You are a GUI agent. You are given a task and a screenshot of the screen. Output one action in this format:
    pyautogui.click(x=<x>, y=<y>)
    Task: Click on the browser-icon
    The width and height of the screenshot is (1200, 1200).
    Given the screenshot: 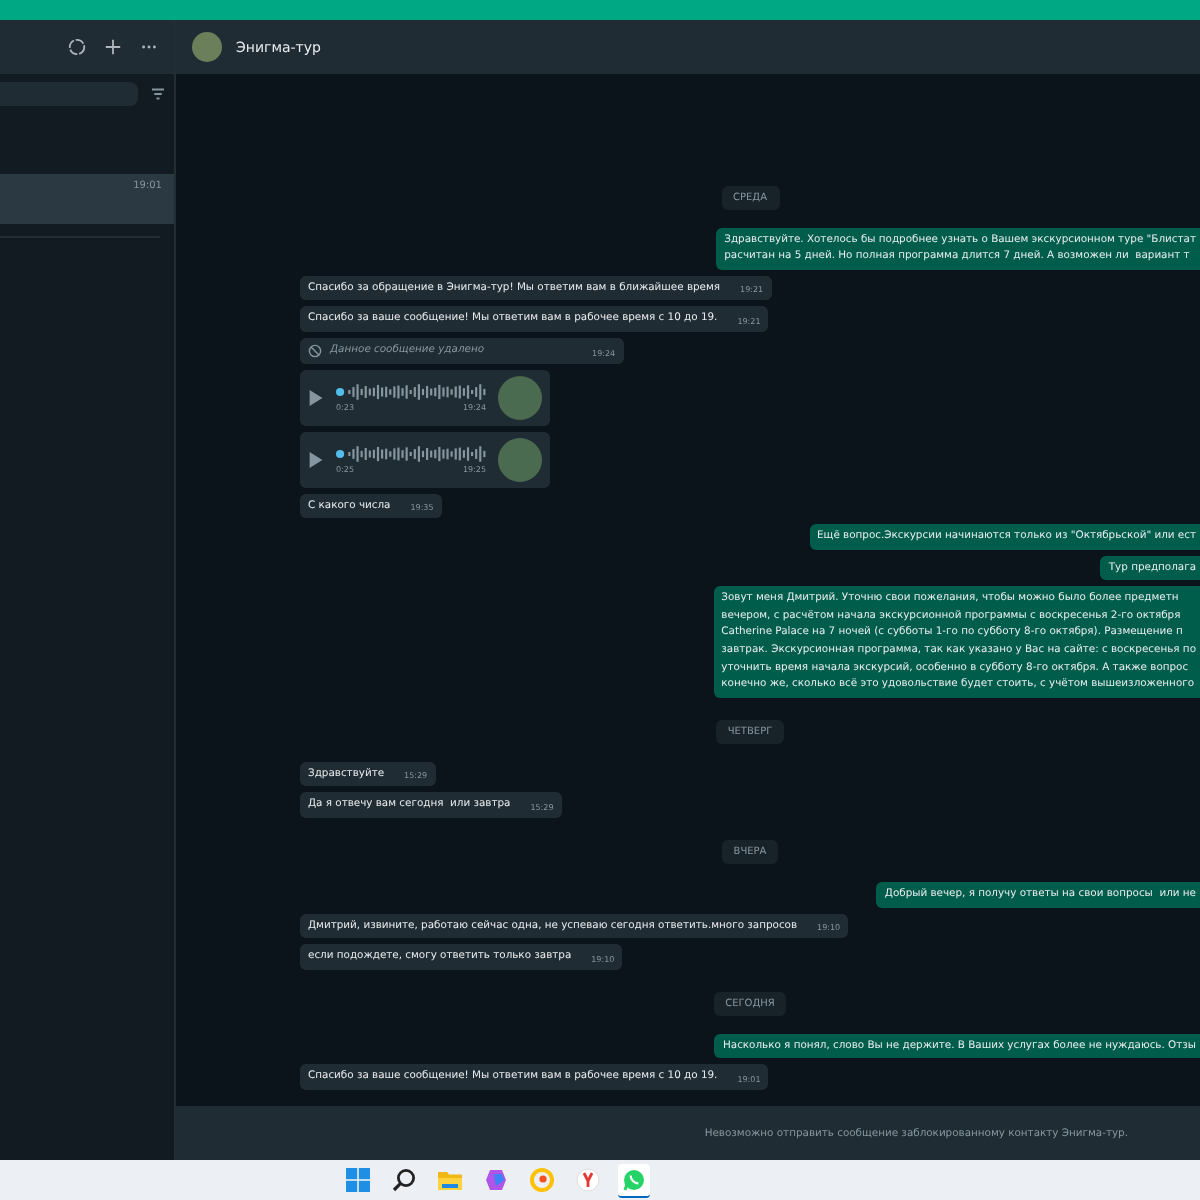 What is the action you would take?
    pyautogui.click(x=587, y=1179)
    